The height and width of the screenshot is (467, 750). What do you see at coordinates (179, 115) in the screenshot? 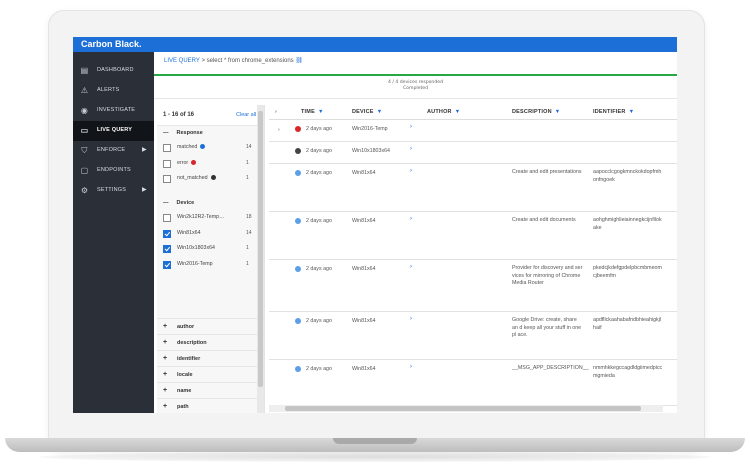
I see `result-count: 1 - 16 of 16` at bounding box center [179, 115].